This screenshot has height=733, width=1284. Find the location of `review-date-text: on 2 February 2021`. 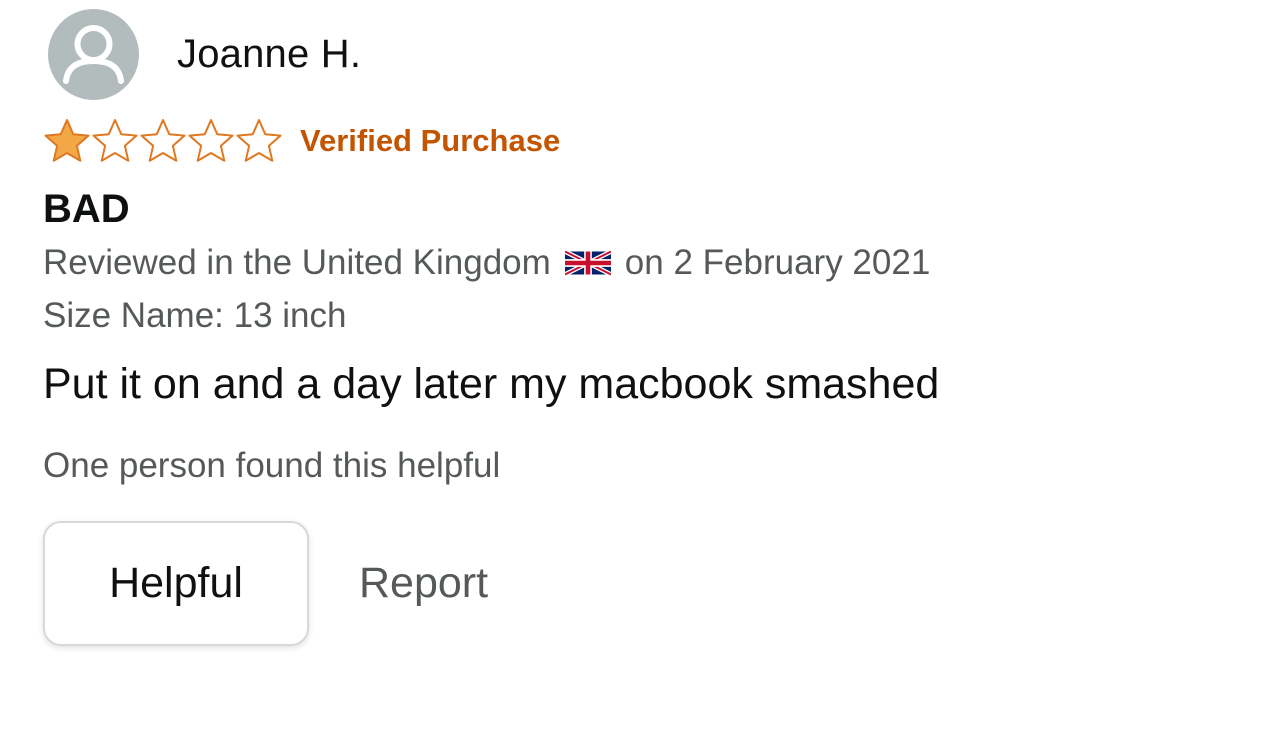

review-date-text: on 2 February 2021 is located at coordinates (777, 262).